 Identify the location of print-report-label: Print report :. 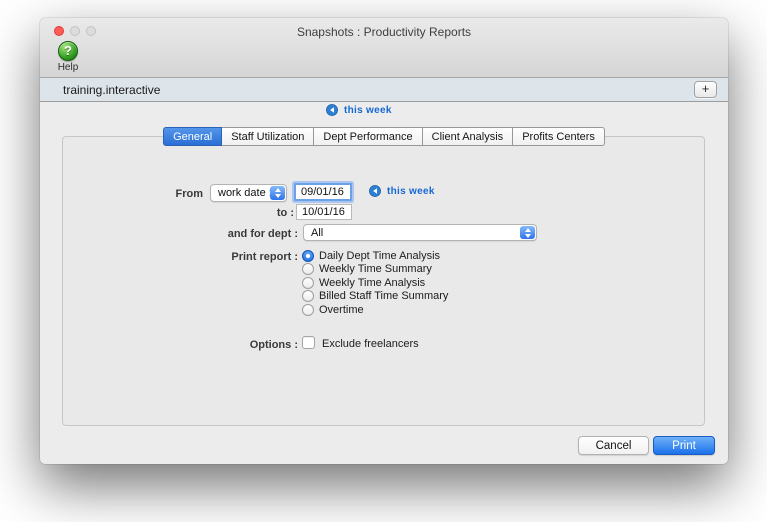
(264, 257).